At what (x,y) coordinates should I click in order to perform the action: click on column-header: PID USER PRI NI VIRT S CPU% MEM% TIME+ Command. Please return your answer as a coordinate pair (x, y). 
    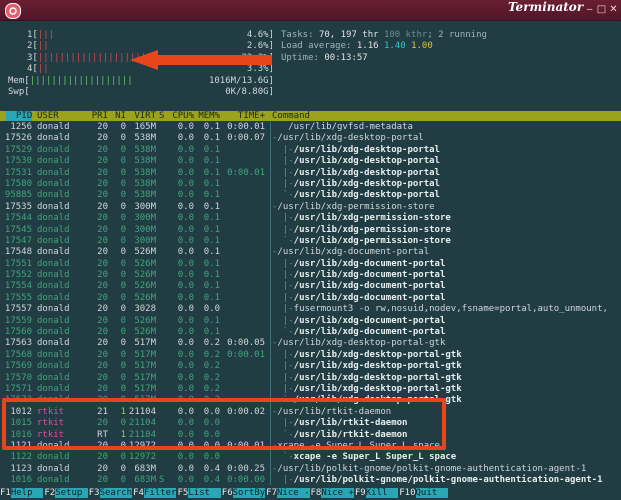
    Looking at the image, I should click on (310, 116).